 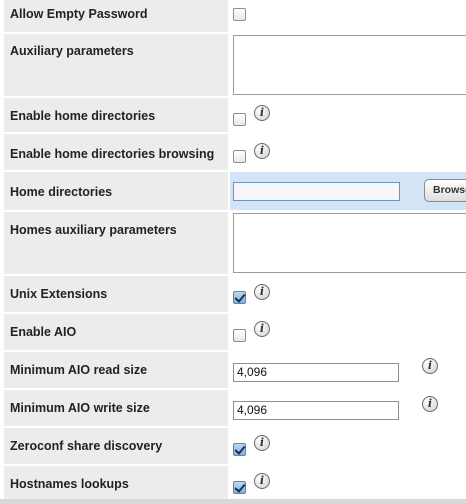 I want to click on browse-button: Browse, so click(x=445, y=190).